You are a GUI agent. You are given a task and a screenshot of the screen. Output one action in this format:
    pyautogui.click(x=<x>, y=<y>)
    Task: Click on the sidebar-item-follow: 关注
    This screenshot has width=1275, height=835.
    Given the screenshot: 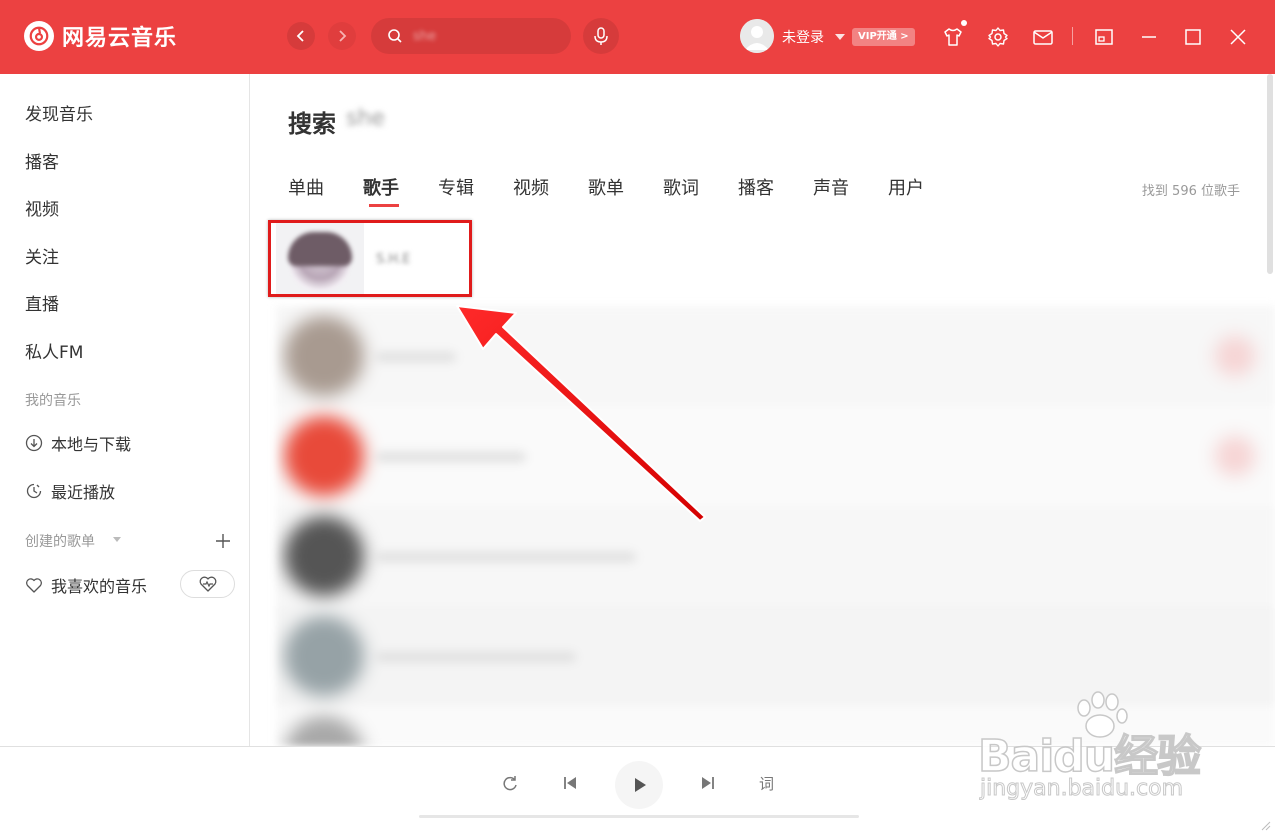 What is the action you would take?
    pyautogui.click(x=42, y=255)
    